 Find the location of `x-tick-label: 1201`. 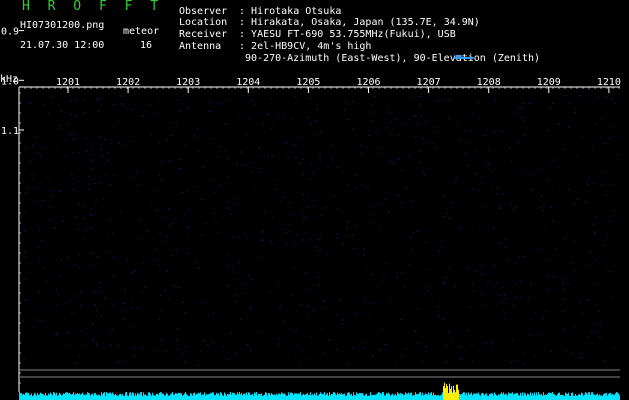

x-tick-label: 1201 is located at coordinates (68, 82).